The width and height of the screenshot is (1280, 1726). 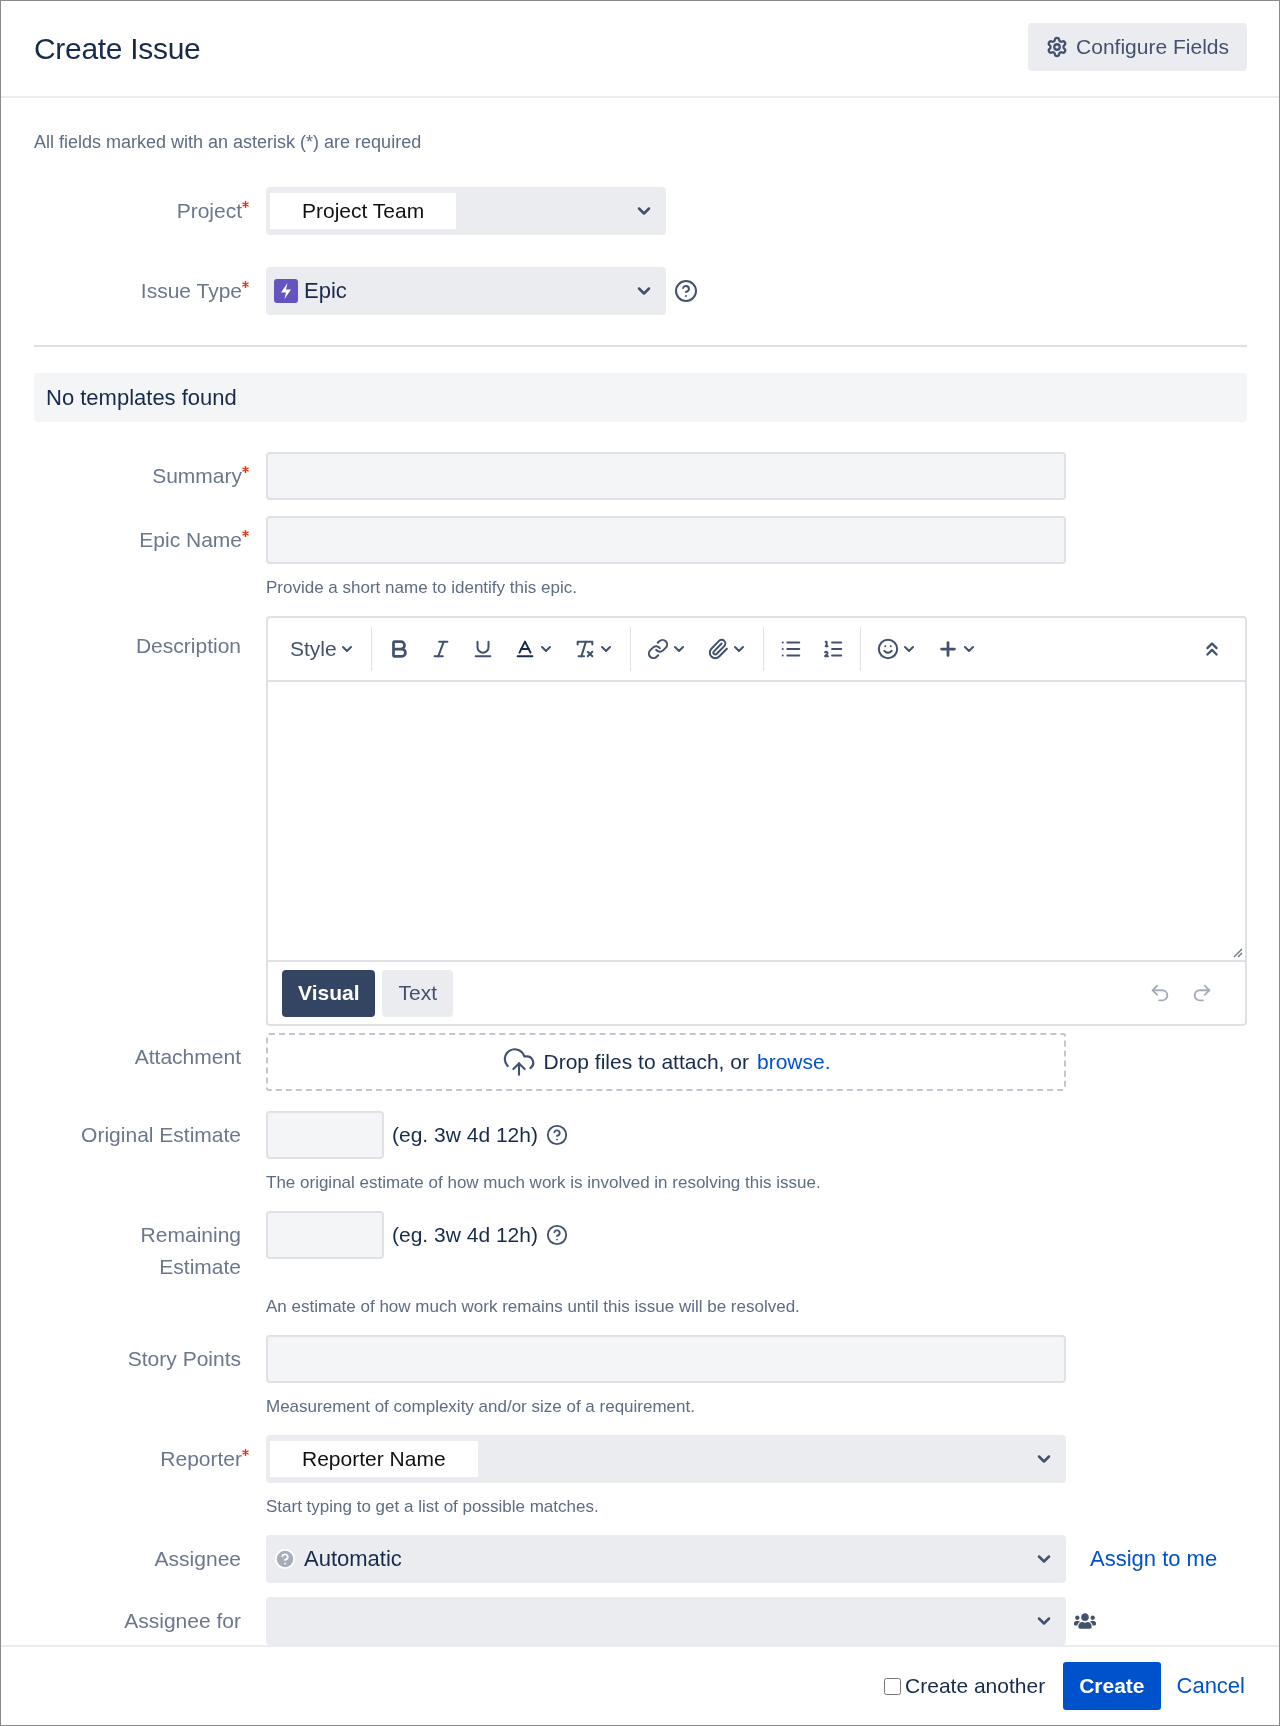 What do you see at coordinates (893, 1686) in the screenshot?
I see `create-another-checkbox` at bounding box center [893, 1686].